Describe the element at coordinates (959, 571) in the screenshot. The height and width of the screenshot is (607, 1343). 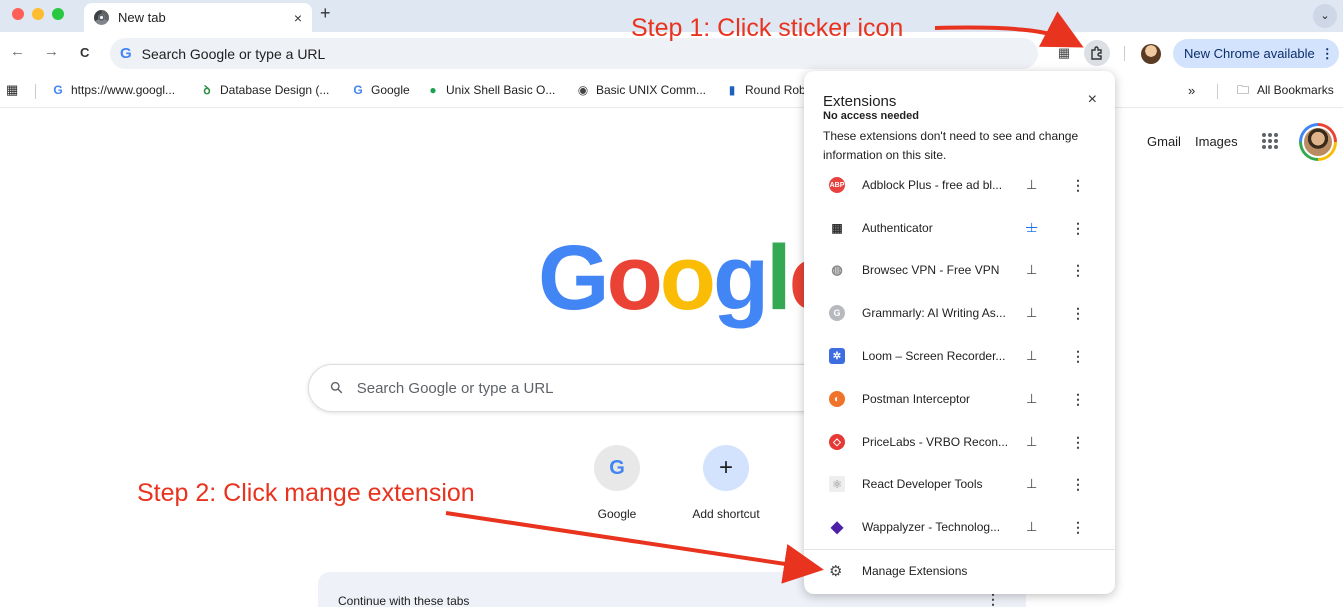
I see `manage-extensions-button: ⚙ Manage Extensions` at that location.